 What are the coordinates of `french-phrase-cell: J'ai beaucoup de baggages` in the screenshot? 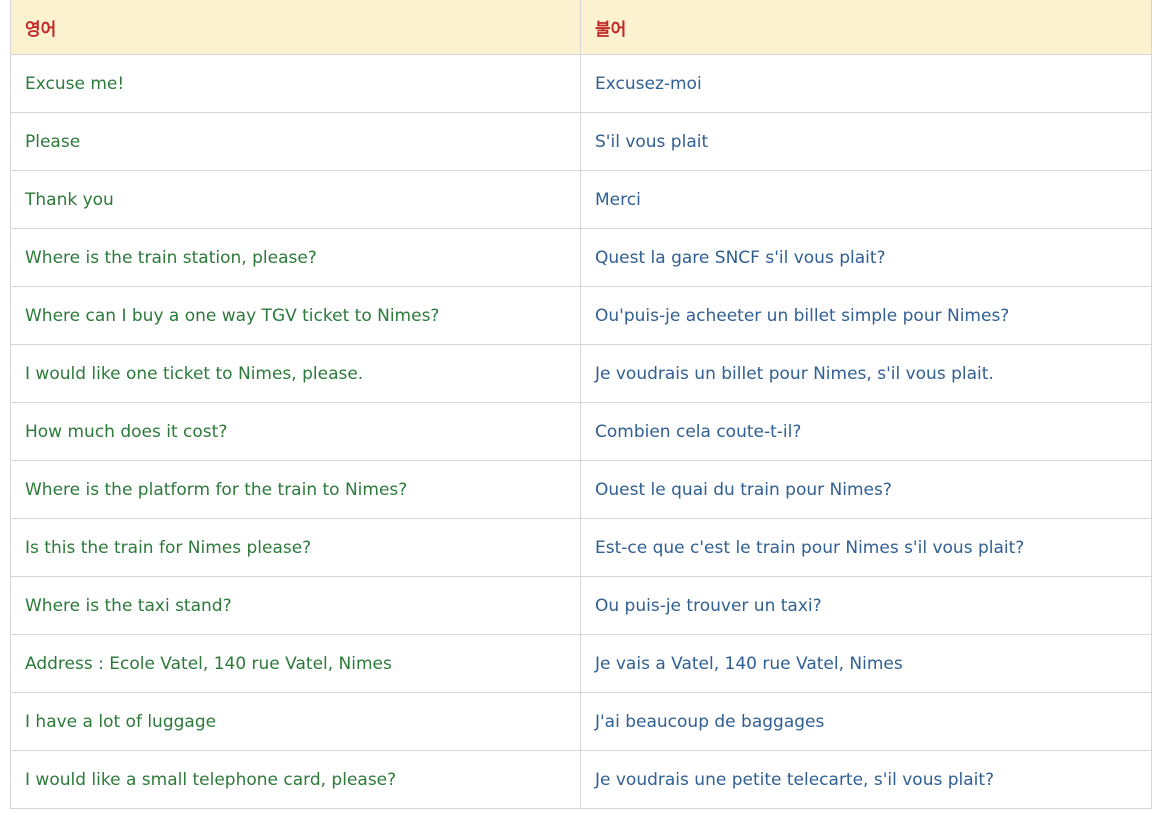 It's located at (866, 721).